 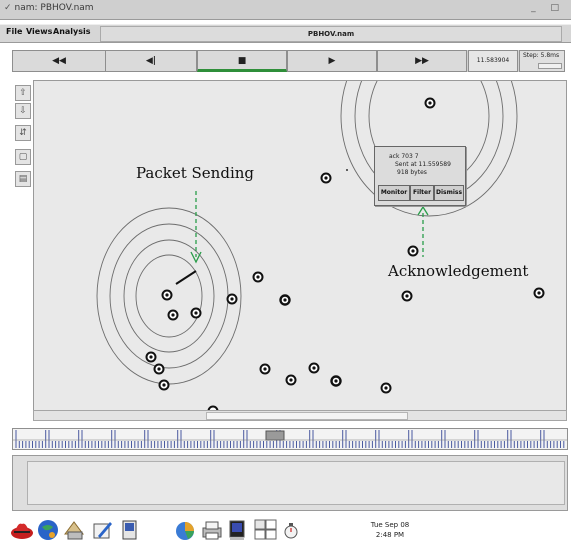 I want to click on terminal-icon, so click(x=238, y=530).